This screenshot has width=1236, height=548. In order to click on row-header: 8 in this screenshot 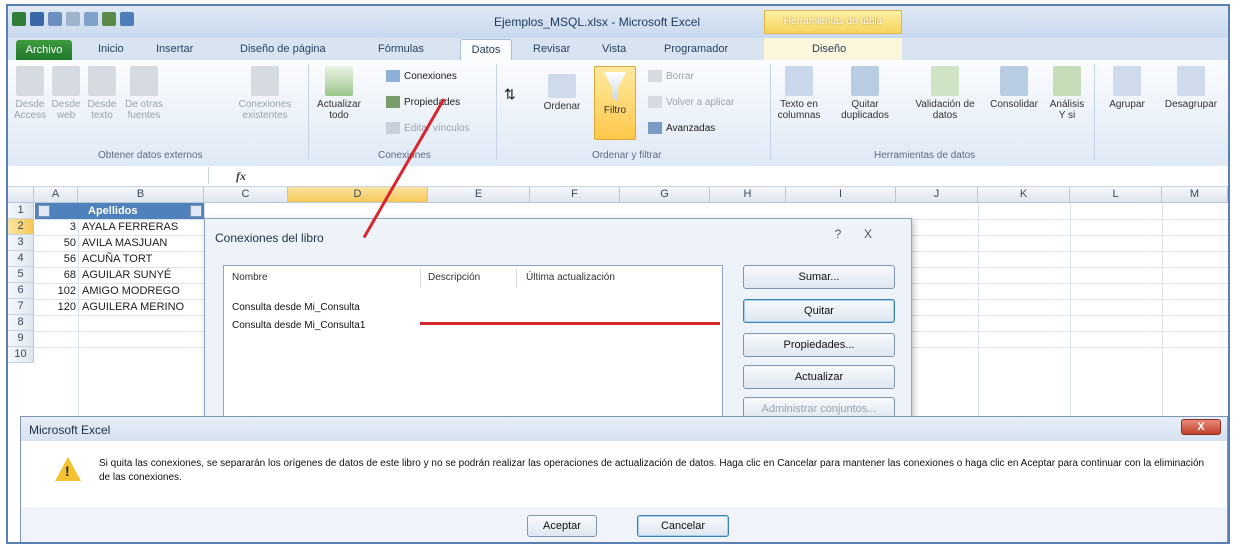, I will do `click(21, 323)`.